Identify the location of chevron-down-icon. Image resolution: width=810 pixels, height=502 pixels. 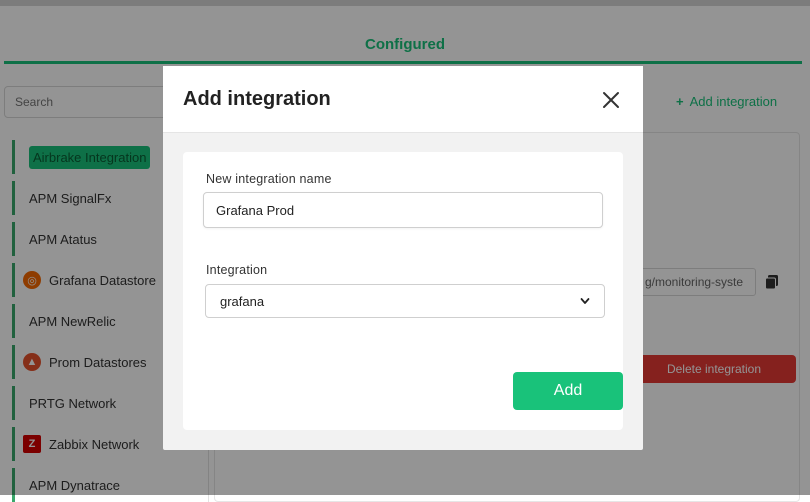
(585, 301).